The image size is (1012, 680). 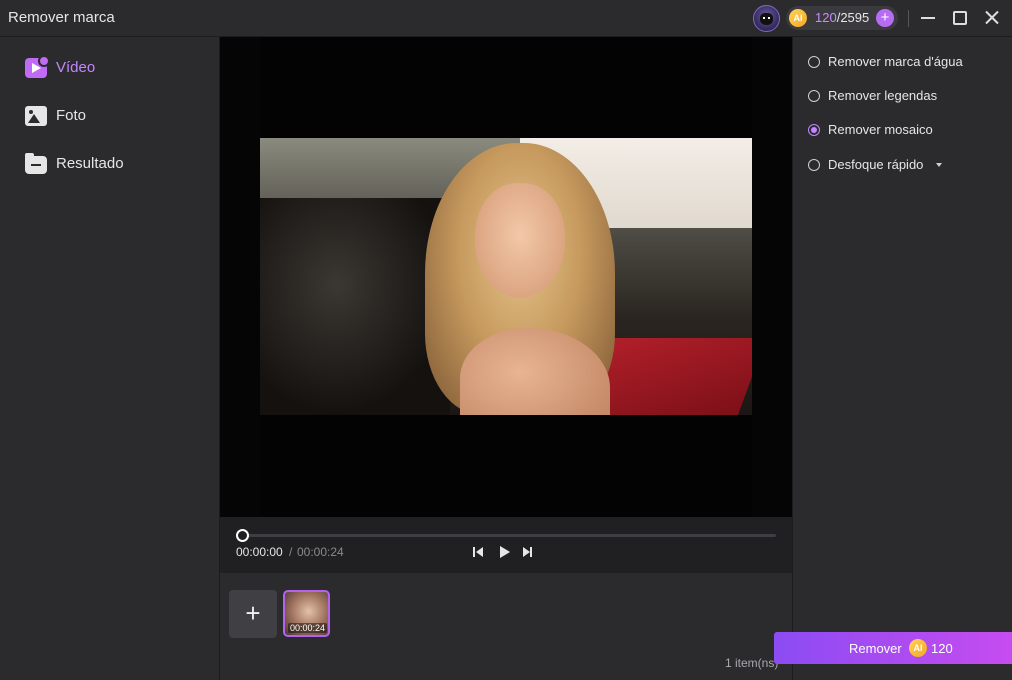 I want to click on preview-subject-face, so click(x=520, y=240).